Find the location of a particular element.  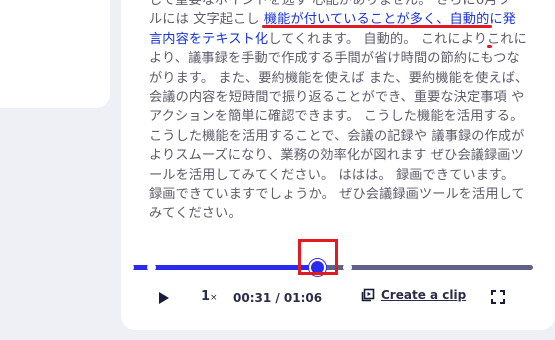

progress-track is located at coordinates (328, 257).